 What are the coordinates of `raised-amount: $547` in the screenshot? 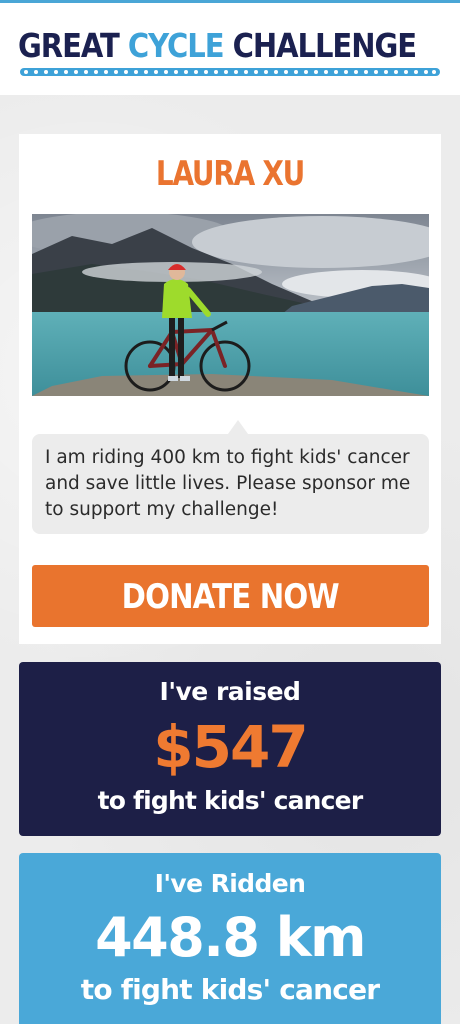 It's located at (230, 747).